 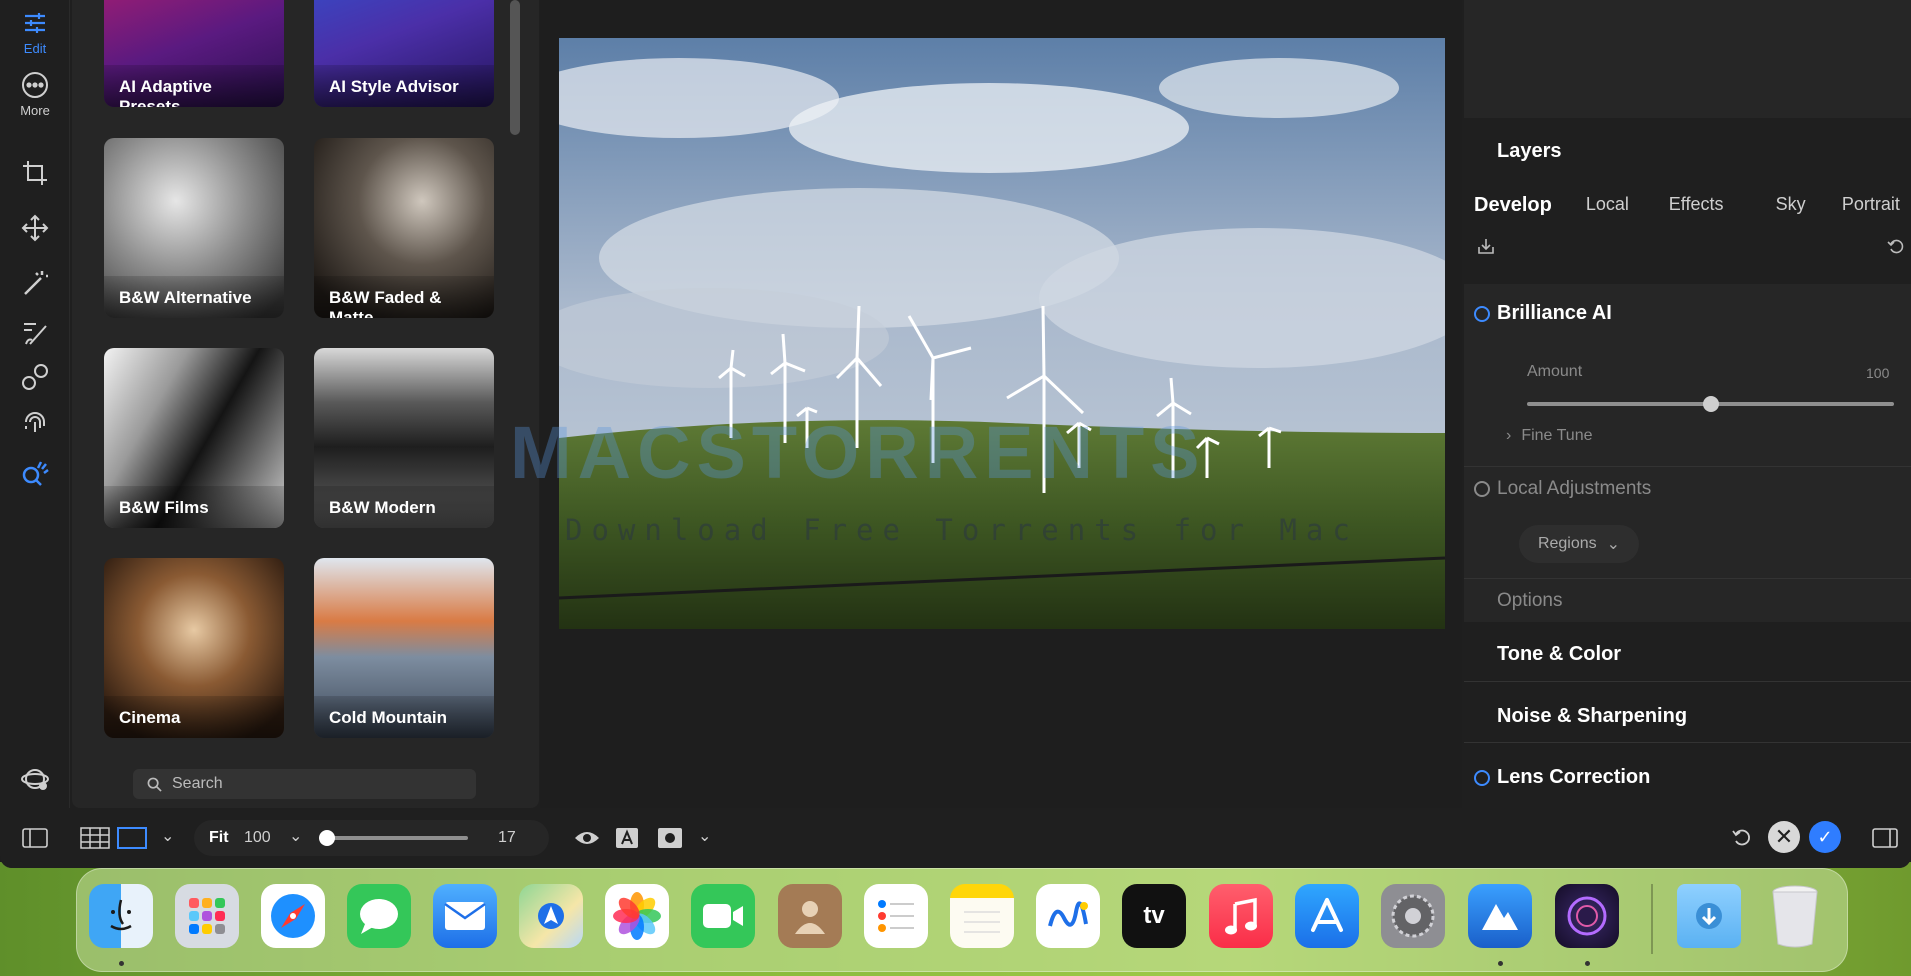 What do you see at coordinates (194, 717) in the screenshot?
I see `preset-label: Cinema` at bounding box center [194, 717].